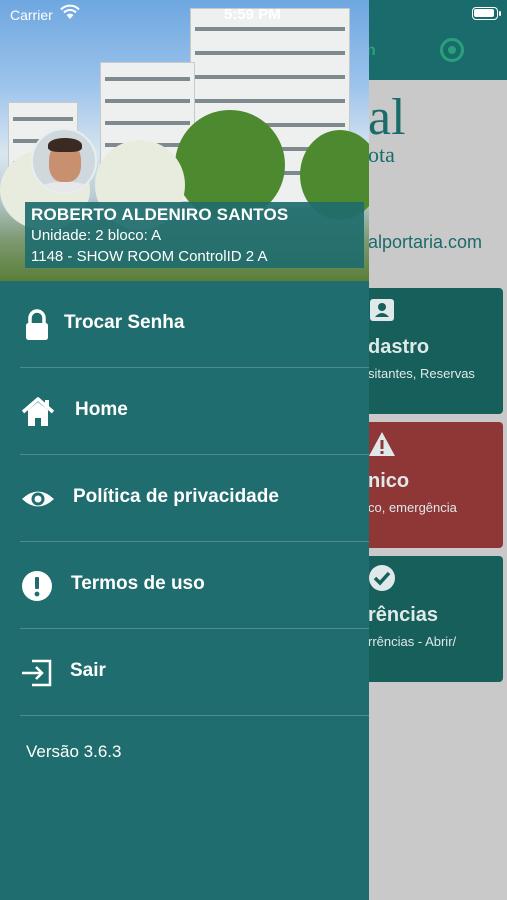 This screenshot has width=507, height=900. I want to click on battery-icon, so click(486, 13).